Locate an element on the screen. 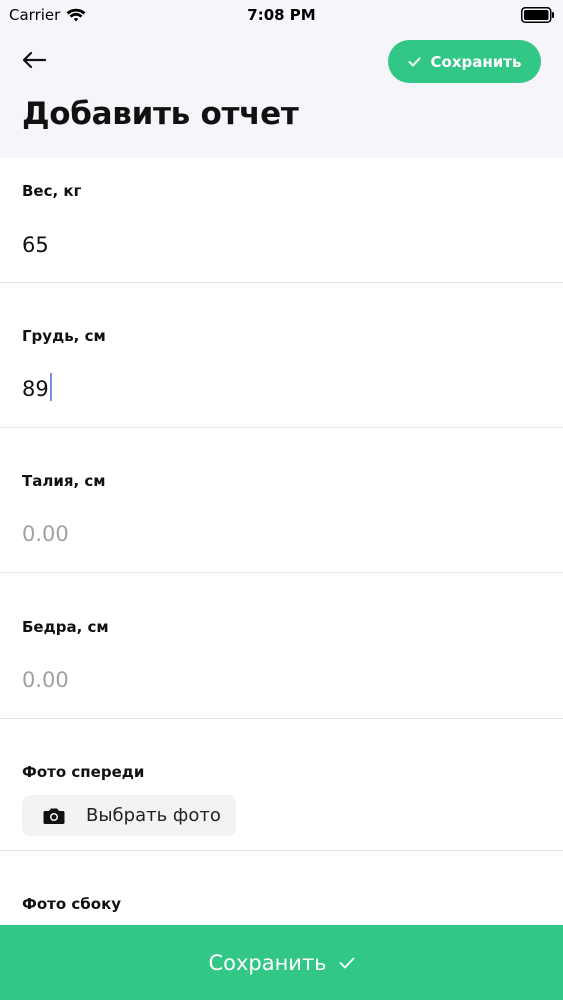  side-photo-field: Фото сбоку is located at coordinates (281, 888).